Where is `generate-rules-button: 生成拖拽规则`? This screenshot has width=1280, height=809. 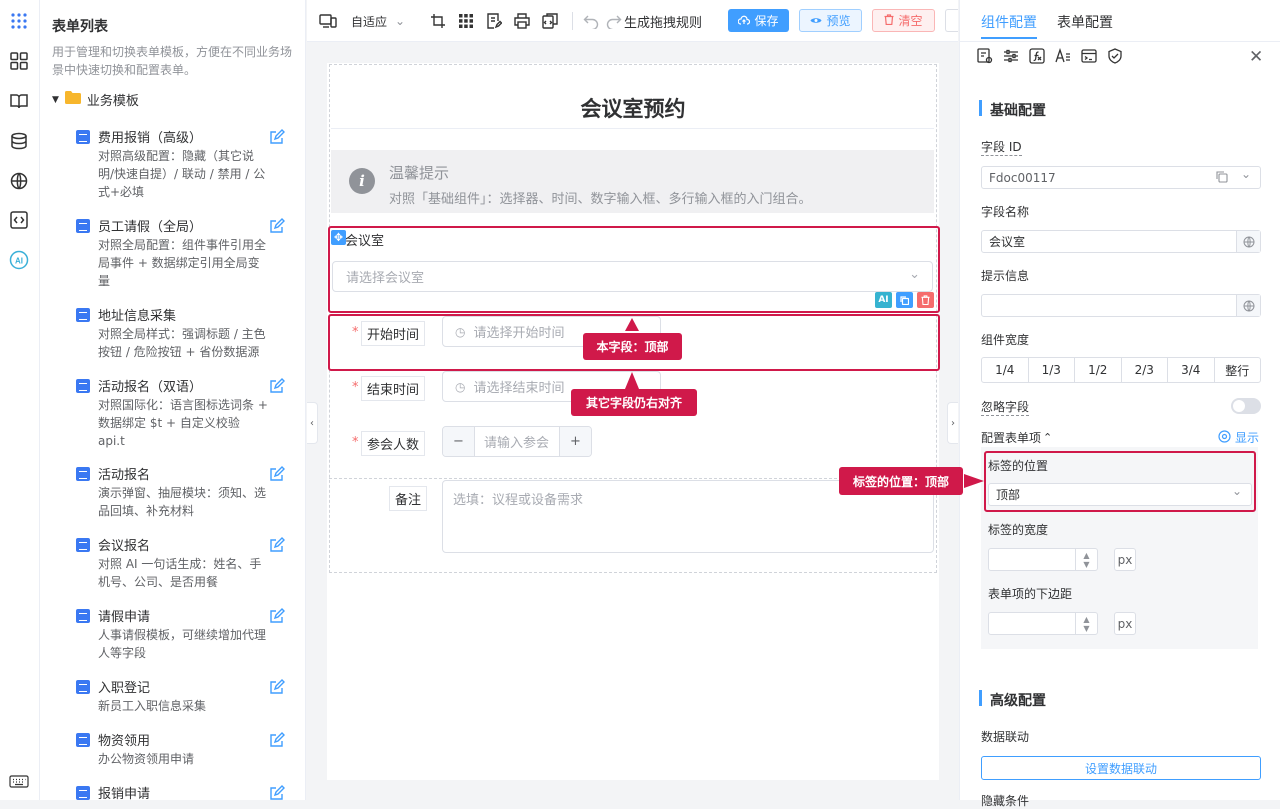 generate-rules-button: 生成拖拽规则 is located at coordinates (654, 21).